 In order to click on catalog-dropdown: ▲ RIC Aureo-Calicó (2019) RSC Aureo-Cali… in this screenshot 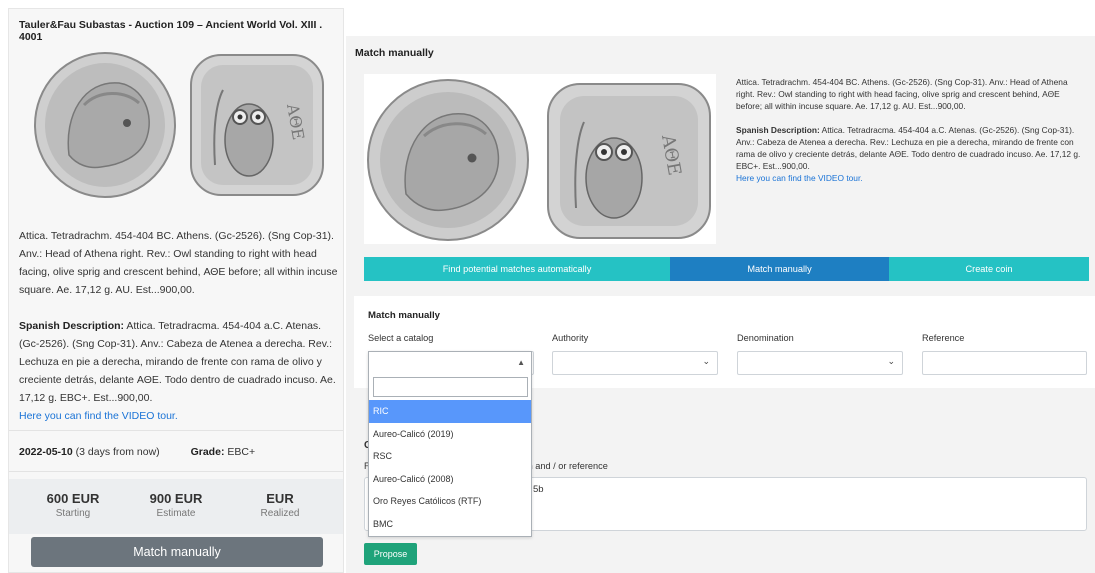, I will do `click(450, 444)`.